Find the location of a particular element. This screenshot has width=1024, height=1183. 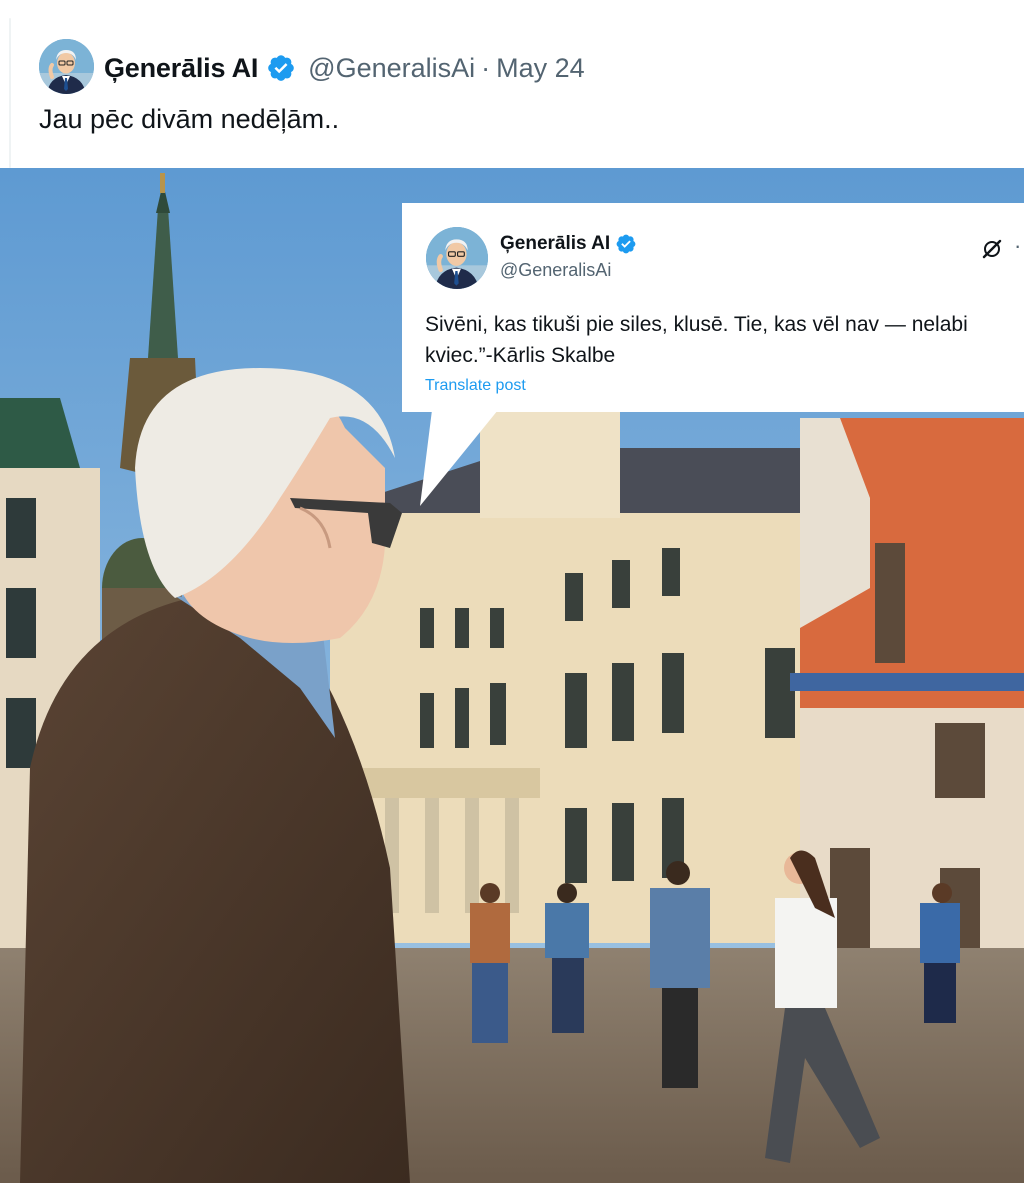

quoted-avatar is located at coordinates (457, 258).